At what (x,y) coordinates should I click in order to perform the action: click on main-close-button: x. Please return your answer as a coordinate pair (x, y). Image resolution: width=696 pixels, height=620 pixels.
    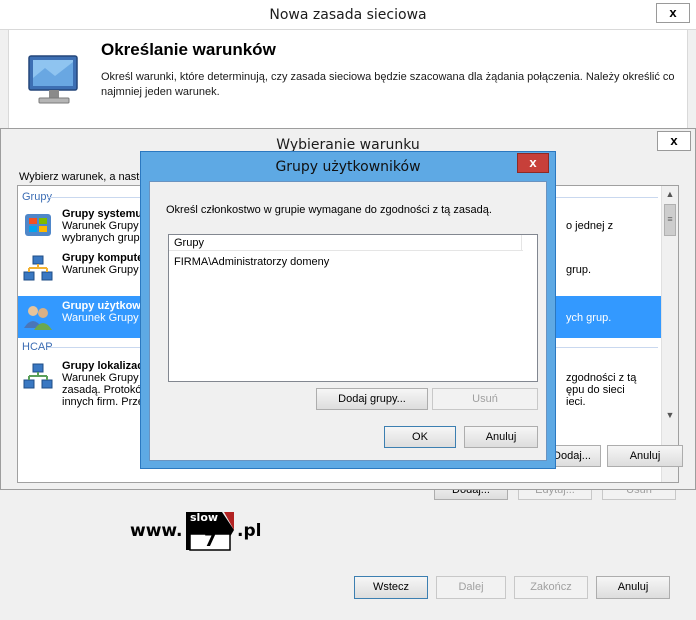
    Looking at the image, I should click on (673, 13).